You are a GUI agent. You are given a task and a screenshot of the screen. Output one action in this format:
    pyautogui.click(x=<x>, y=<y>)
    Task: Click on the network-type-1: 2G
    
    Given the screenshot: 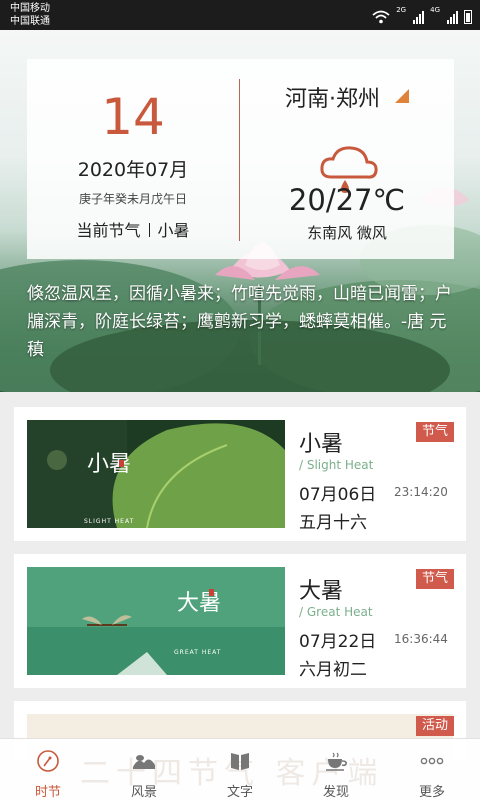 What is the action you would take?
    pyautogui.click(x=401, y=10)
    